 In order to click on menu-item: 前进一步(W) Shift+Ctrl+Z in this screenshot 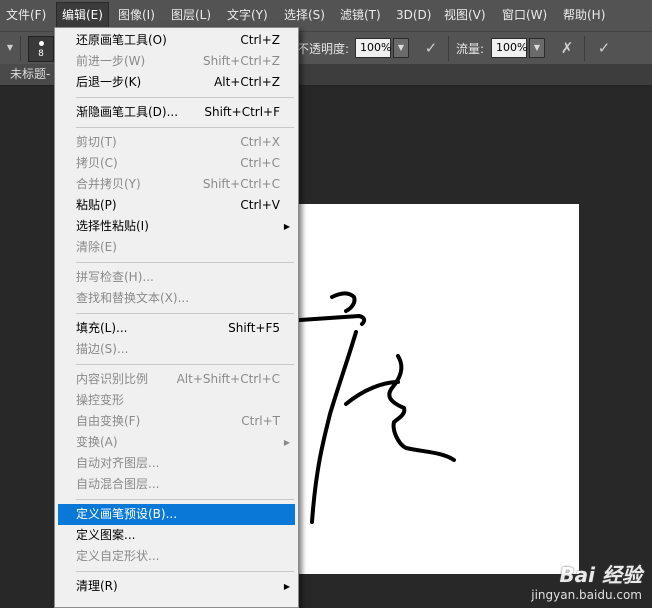, I will do `click(176, 61)`.